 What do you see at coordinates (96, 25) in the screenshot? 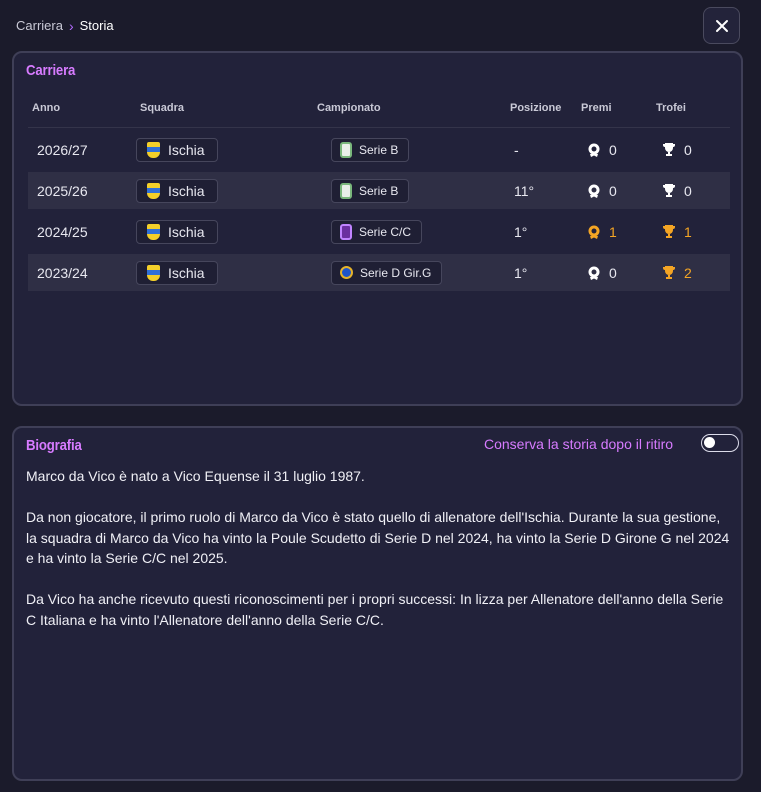
I see `breadcrumb-current: Storia` at bounding box center [96, 25].